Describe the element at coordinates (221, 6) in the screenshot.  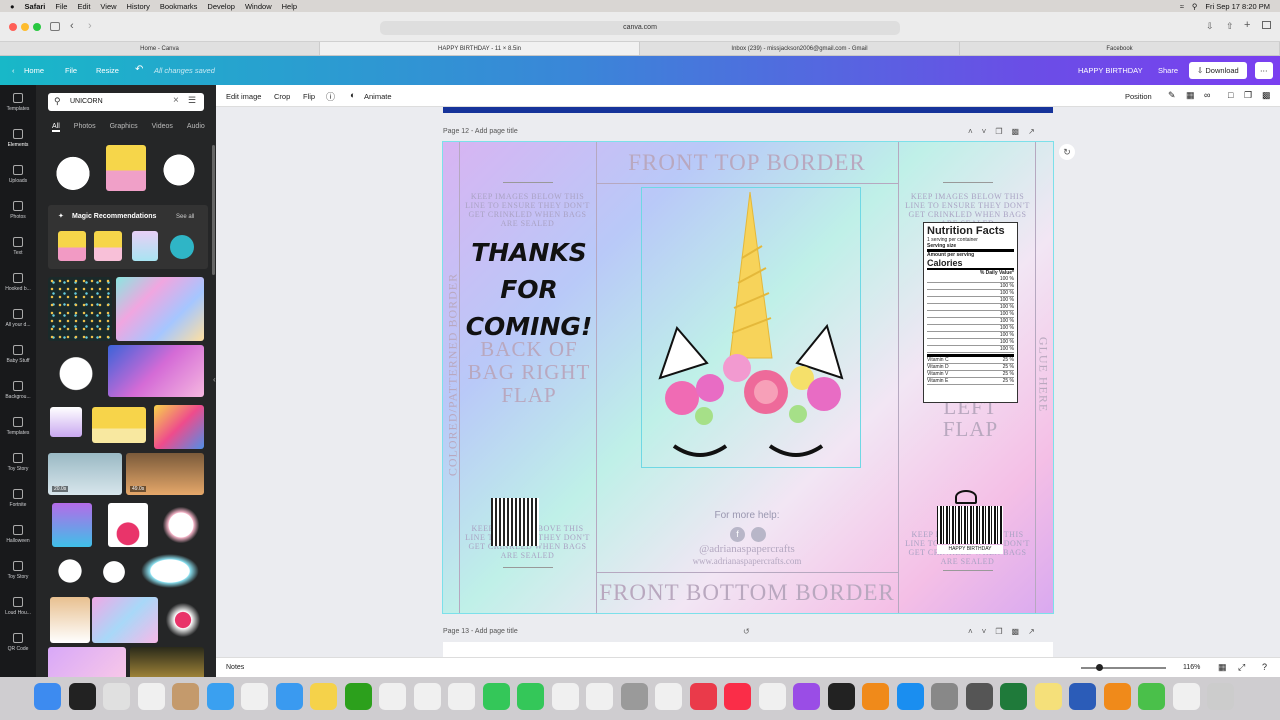
I see `menu-develop: Develop` at that location.